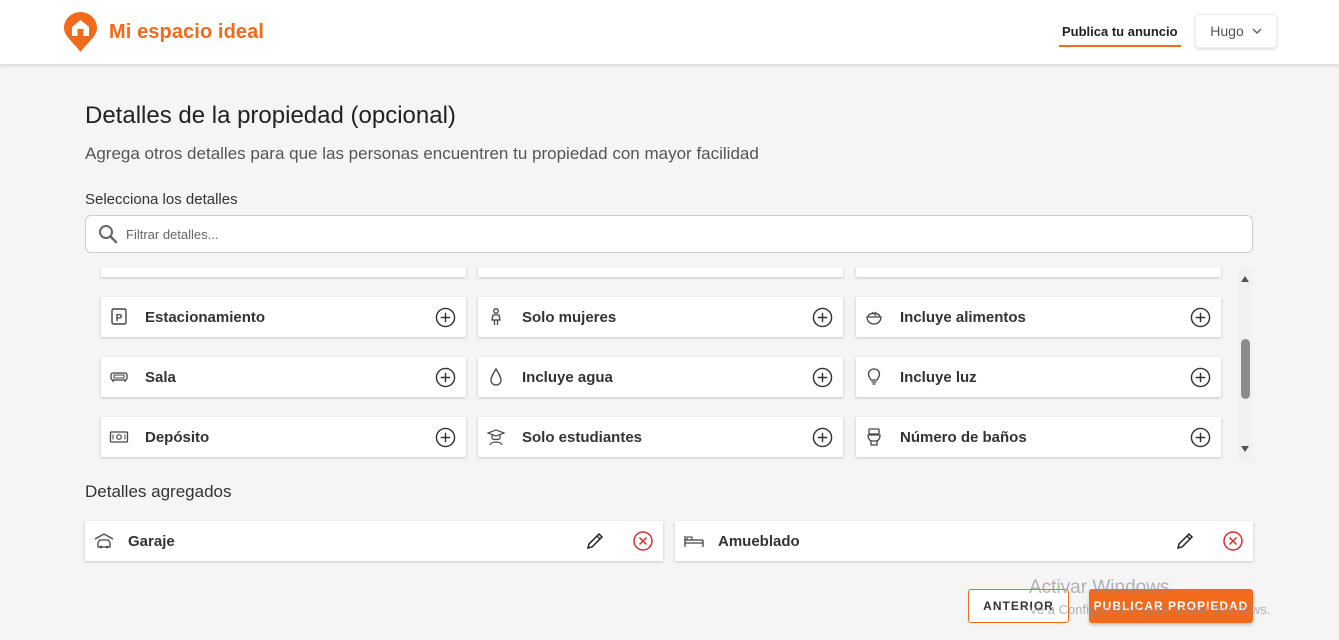 The image size is (1339, 640). Describe the element at coordinates (874, 437) in the screenshot. I see `toilet-icon` at that location.